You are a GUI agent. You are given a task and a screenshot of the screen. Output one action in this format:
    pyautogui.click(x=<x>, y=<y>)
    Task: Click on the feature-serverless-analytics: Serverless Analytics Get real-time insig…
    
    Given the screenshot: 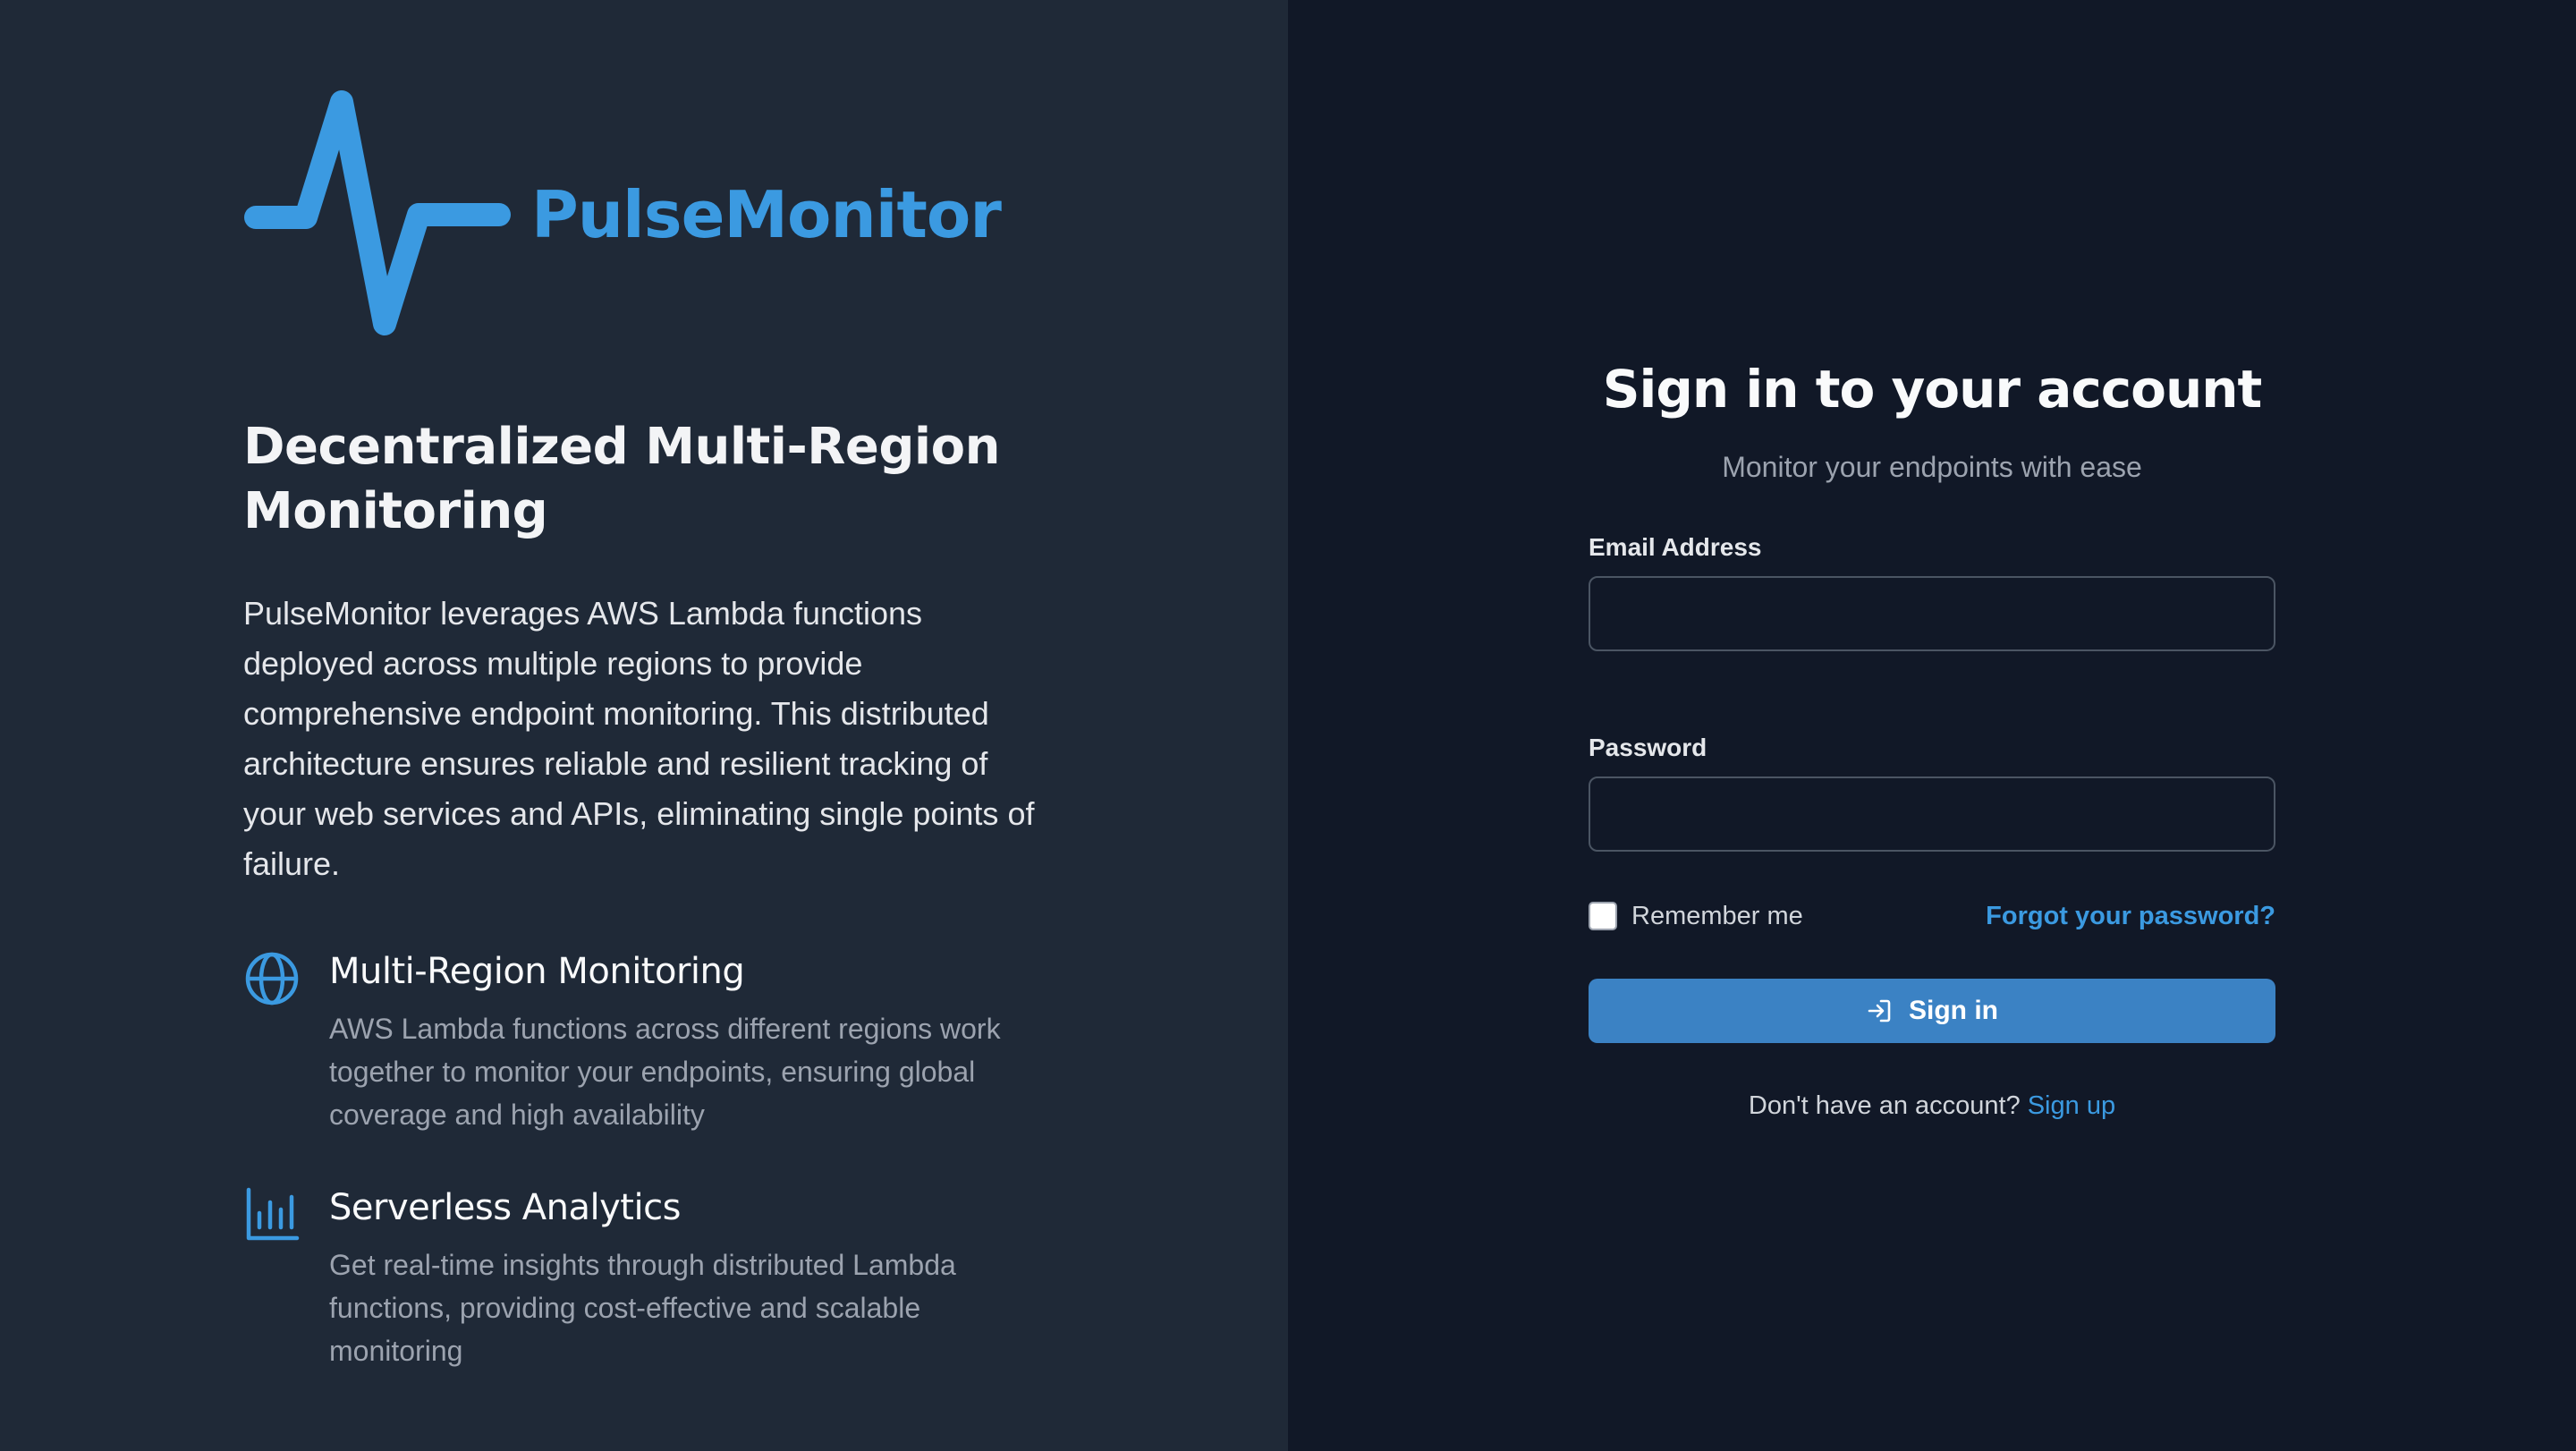 What is the action you would take?
    pyautogui.click(x=644, y=1278)
    